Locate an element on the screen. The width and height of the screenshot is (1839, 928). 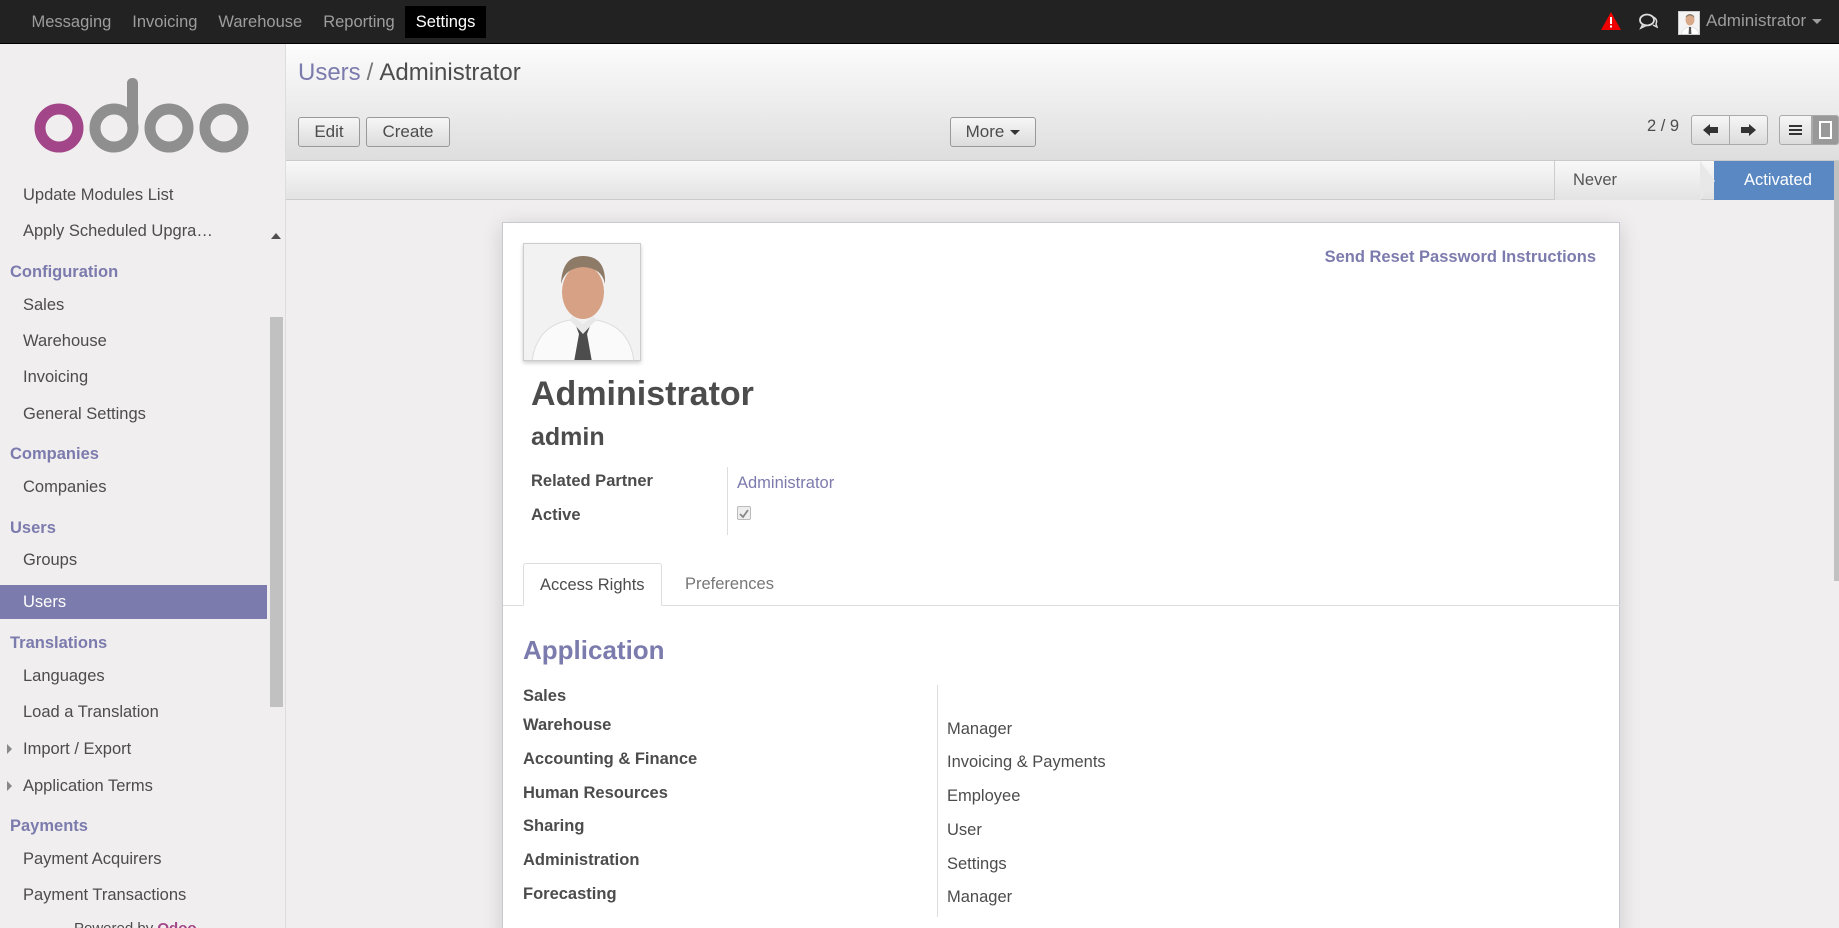
sidebar-item-companies: Companies is located at coordinates (133, 487).